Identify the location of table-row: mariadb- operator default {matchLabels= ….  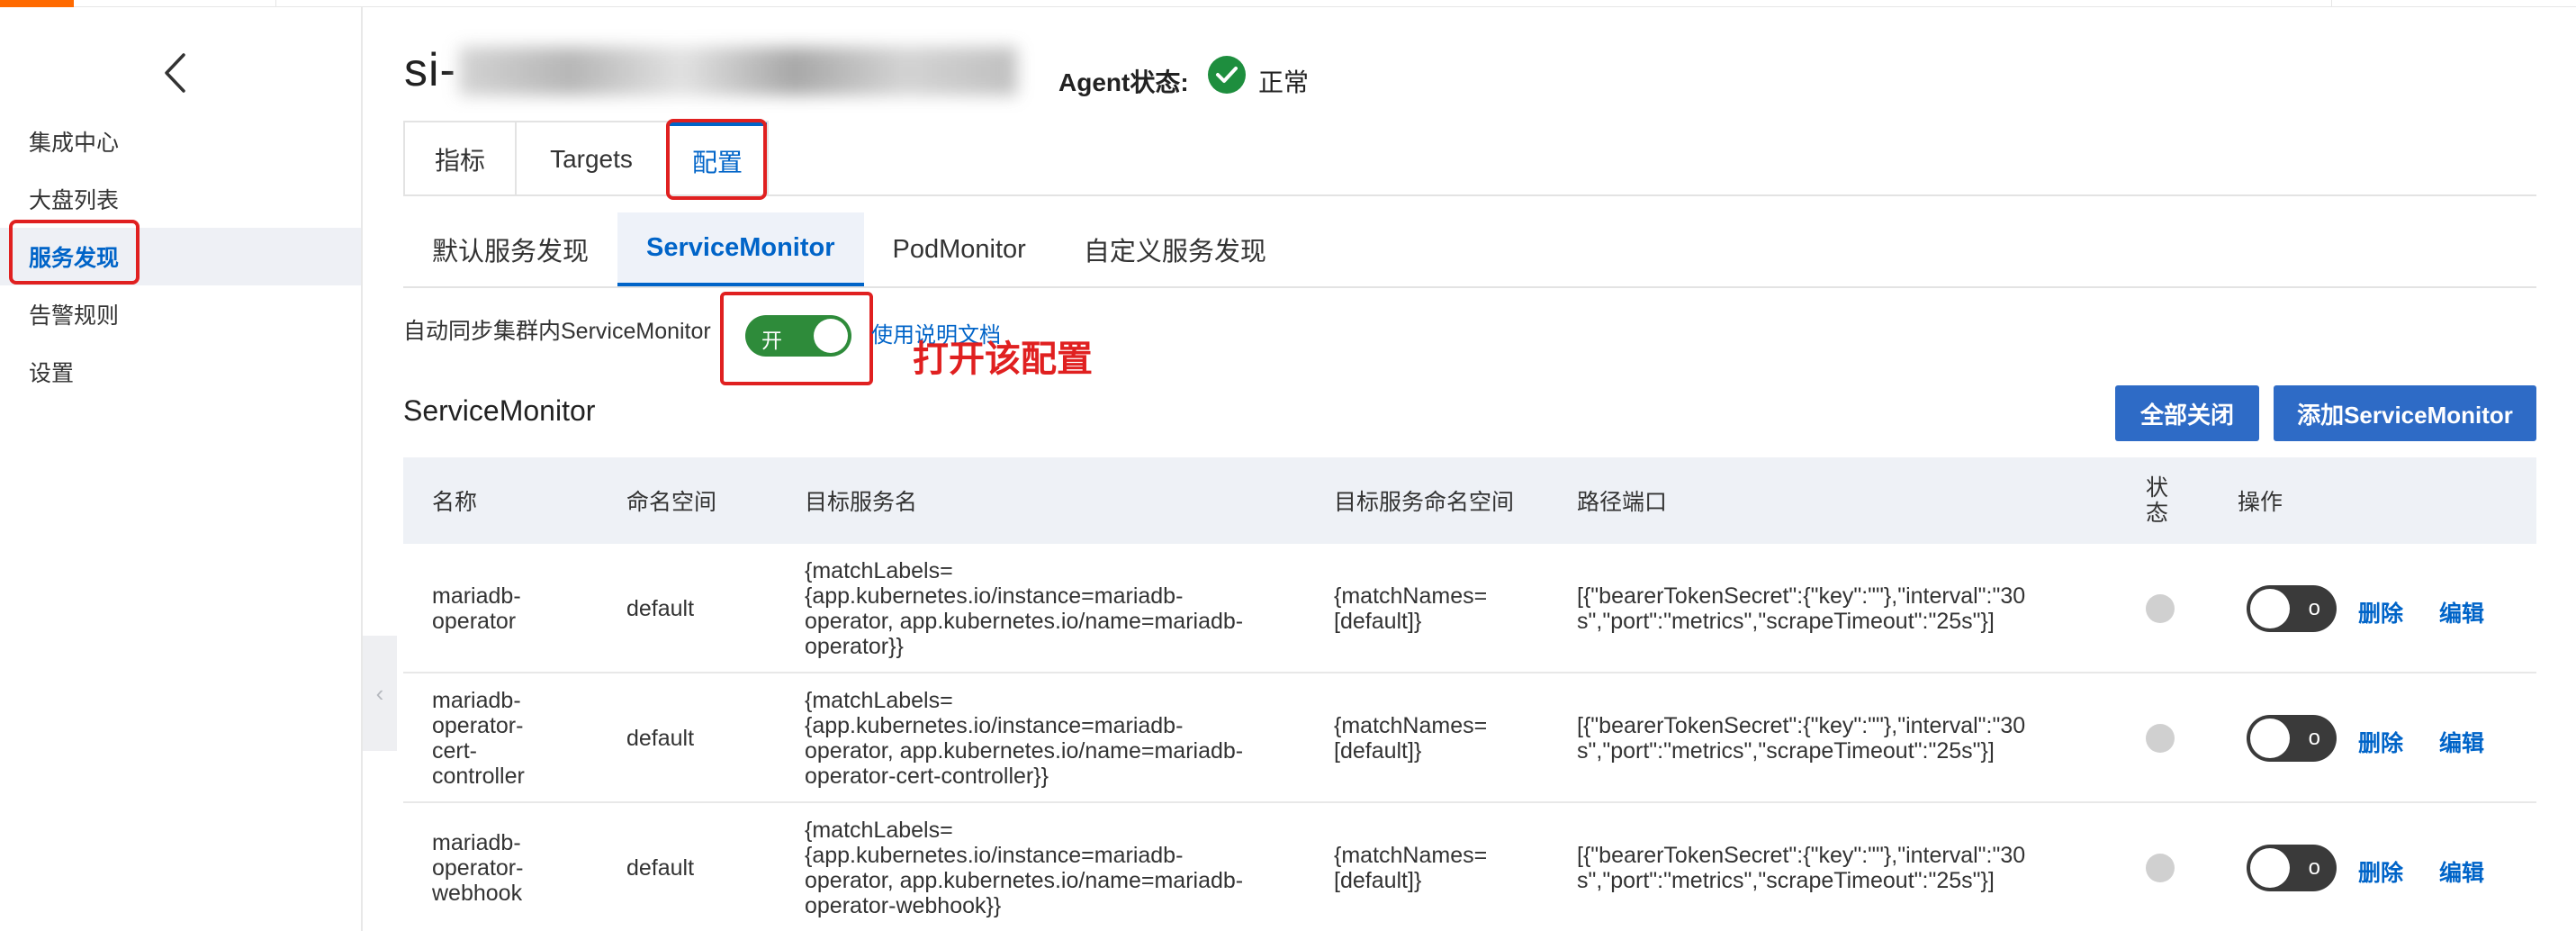
(1469, 608).